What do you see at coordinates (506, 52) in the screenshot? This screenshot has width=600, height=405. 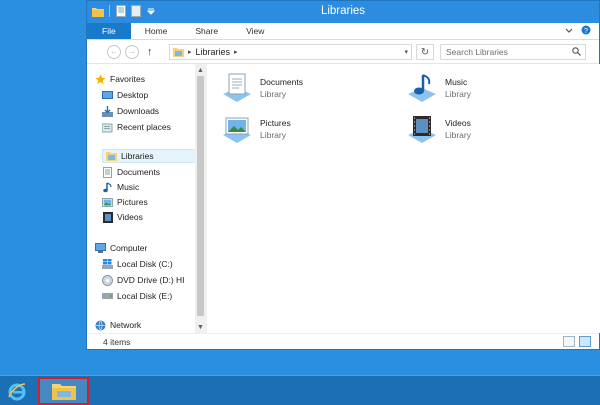 I see `search-input` at bounding box center [506, 52].